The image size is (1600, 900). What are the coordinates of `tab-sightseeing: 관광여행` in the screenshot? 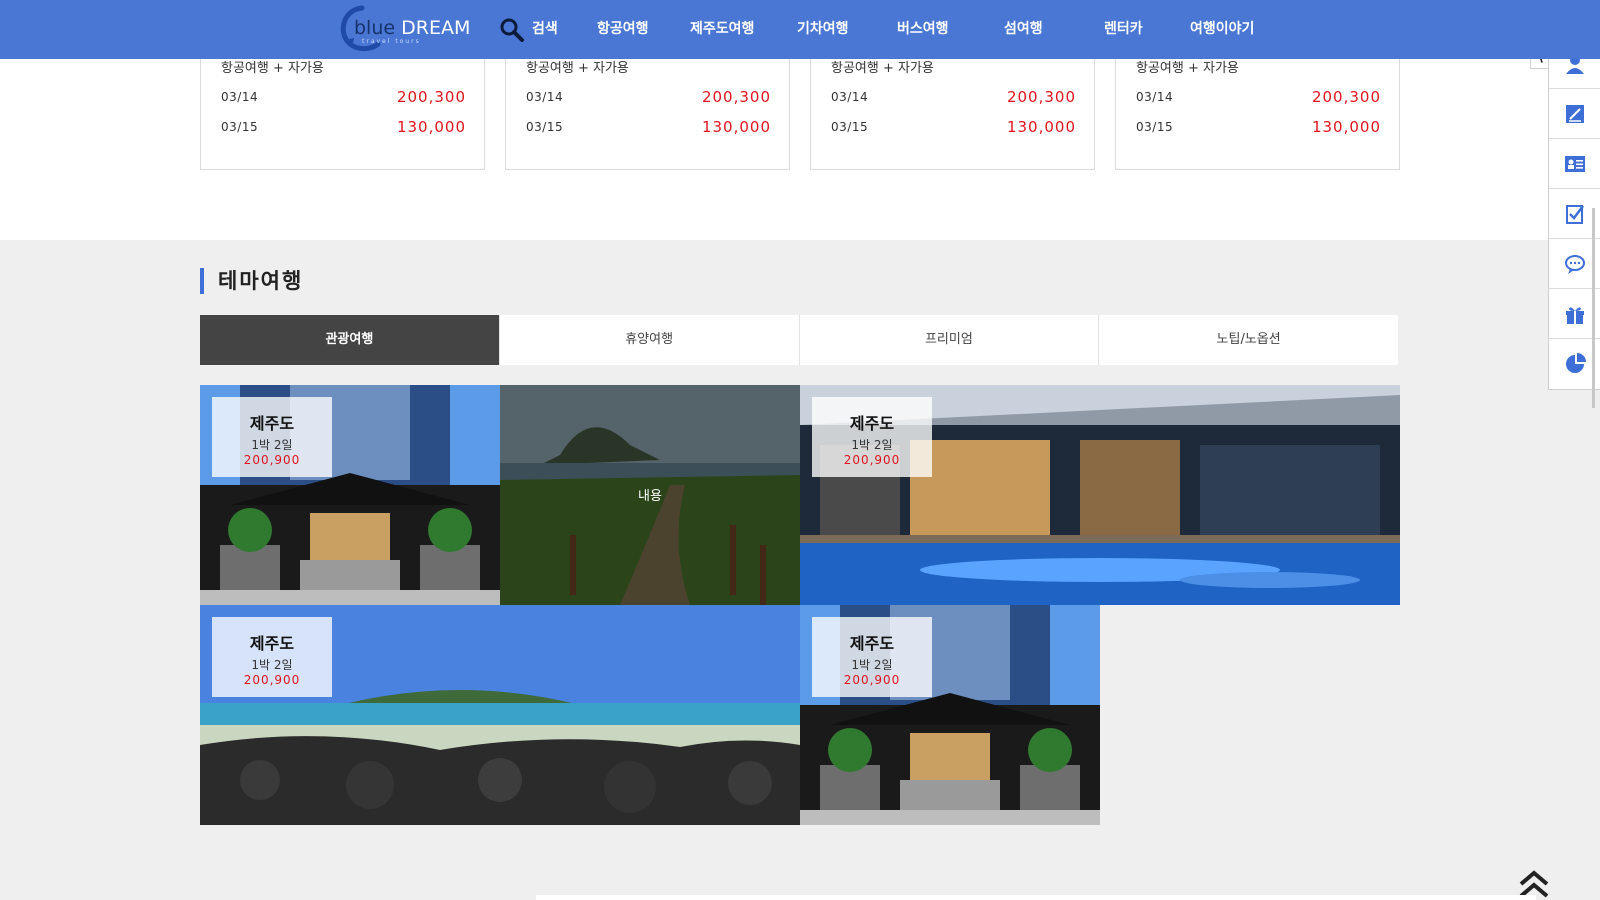 It's located at (350, 340).